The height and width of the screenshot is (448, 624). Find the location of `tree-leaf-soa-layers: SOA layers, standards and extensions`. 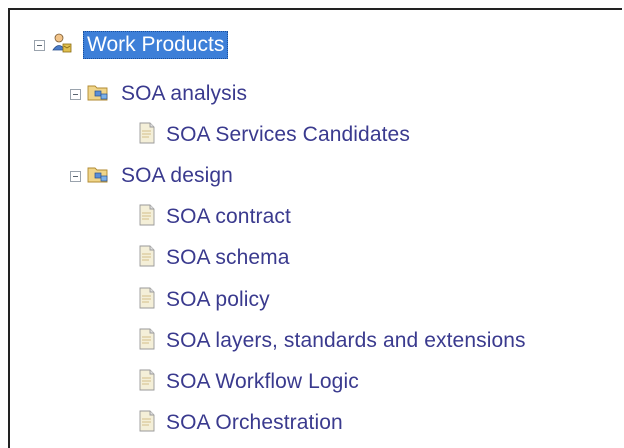

tree-leaf-soa-layers: SOA layers, standards and extensions is located at coordinates (332, 341).